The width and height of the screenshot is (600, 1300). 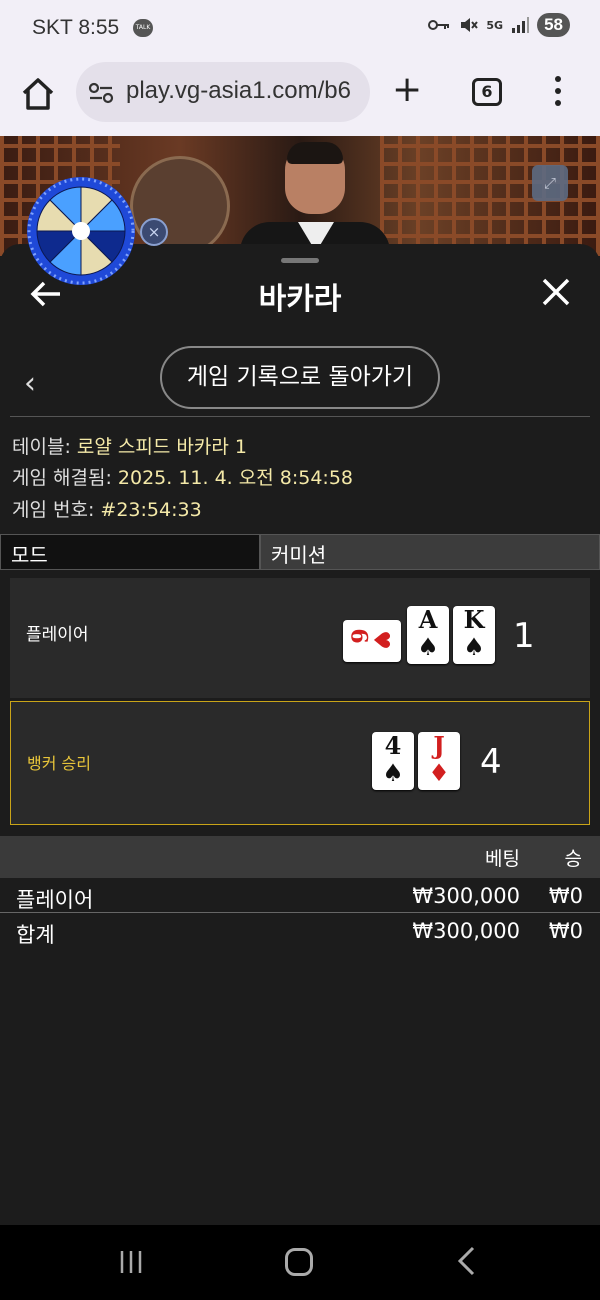 I want to click on dealer-image, so click(x=315, y=199).